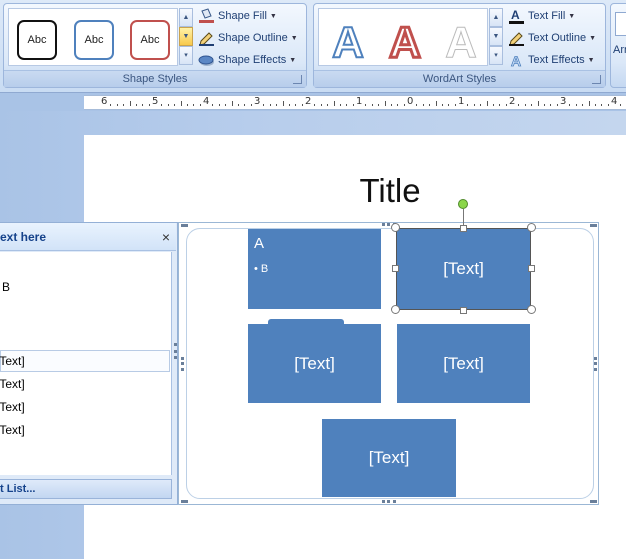  Describe the element at coordinates (166, 237) in the screenshot. I see `close-icon: ×` at that location.